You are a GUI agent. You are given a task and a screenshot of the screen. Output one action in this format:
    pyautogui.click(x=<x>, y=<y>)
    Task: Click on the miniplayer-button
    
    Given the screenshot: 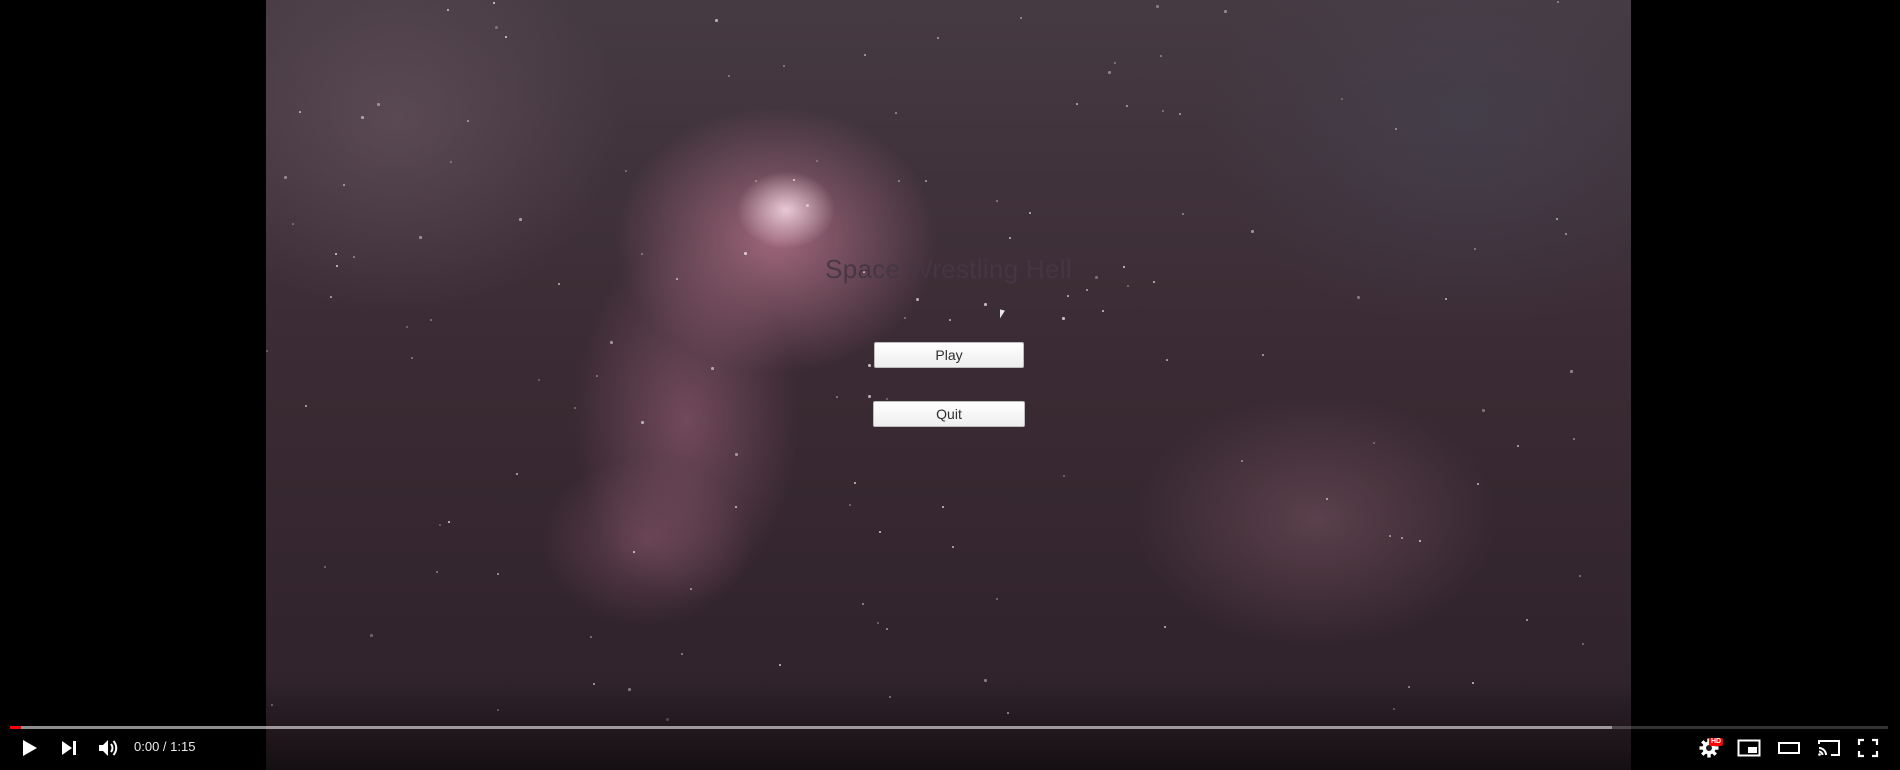 What is the action you would take?
    pyautogui.click(x=1749, y=748)
    